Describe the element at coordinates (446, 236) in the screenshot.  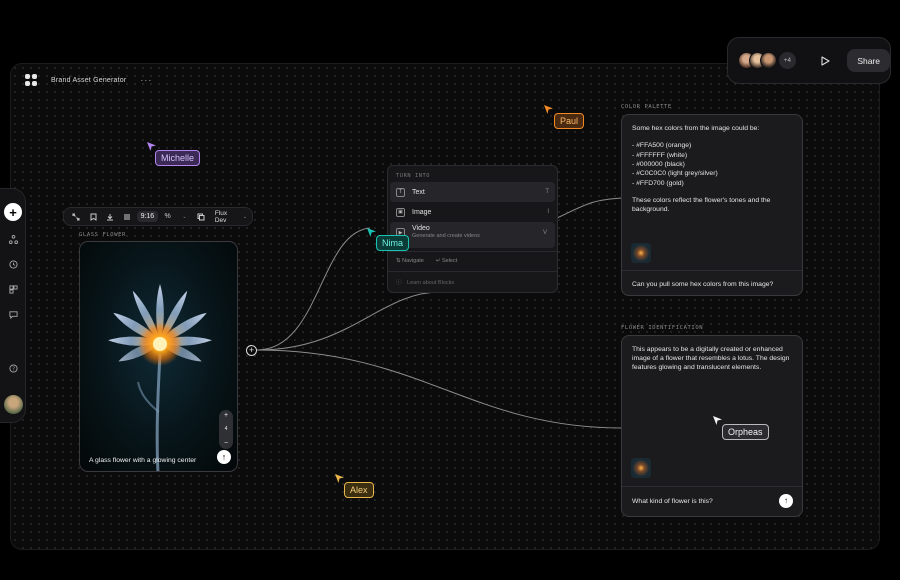
I see `menu-item-description: Generate and create videos` at that location.